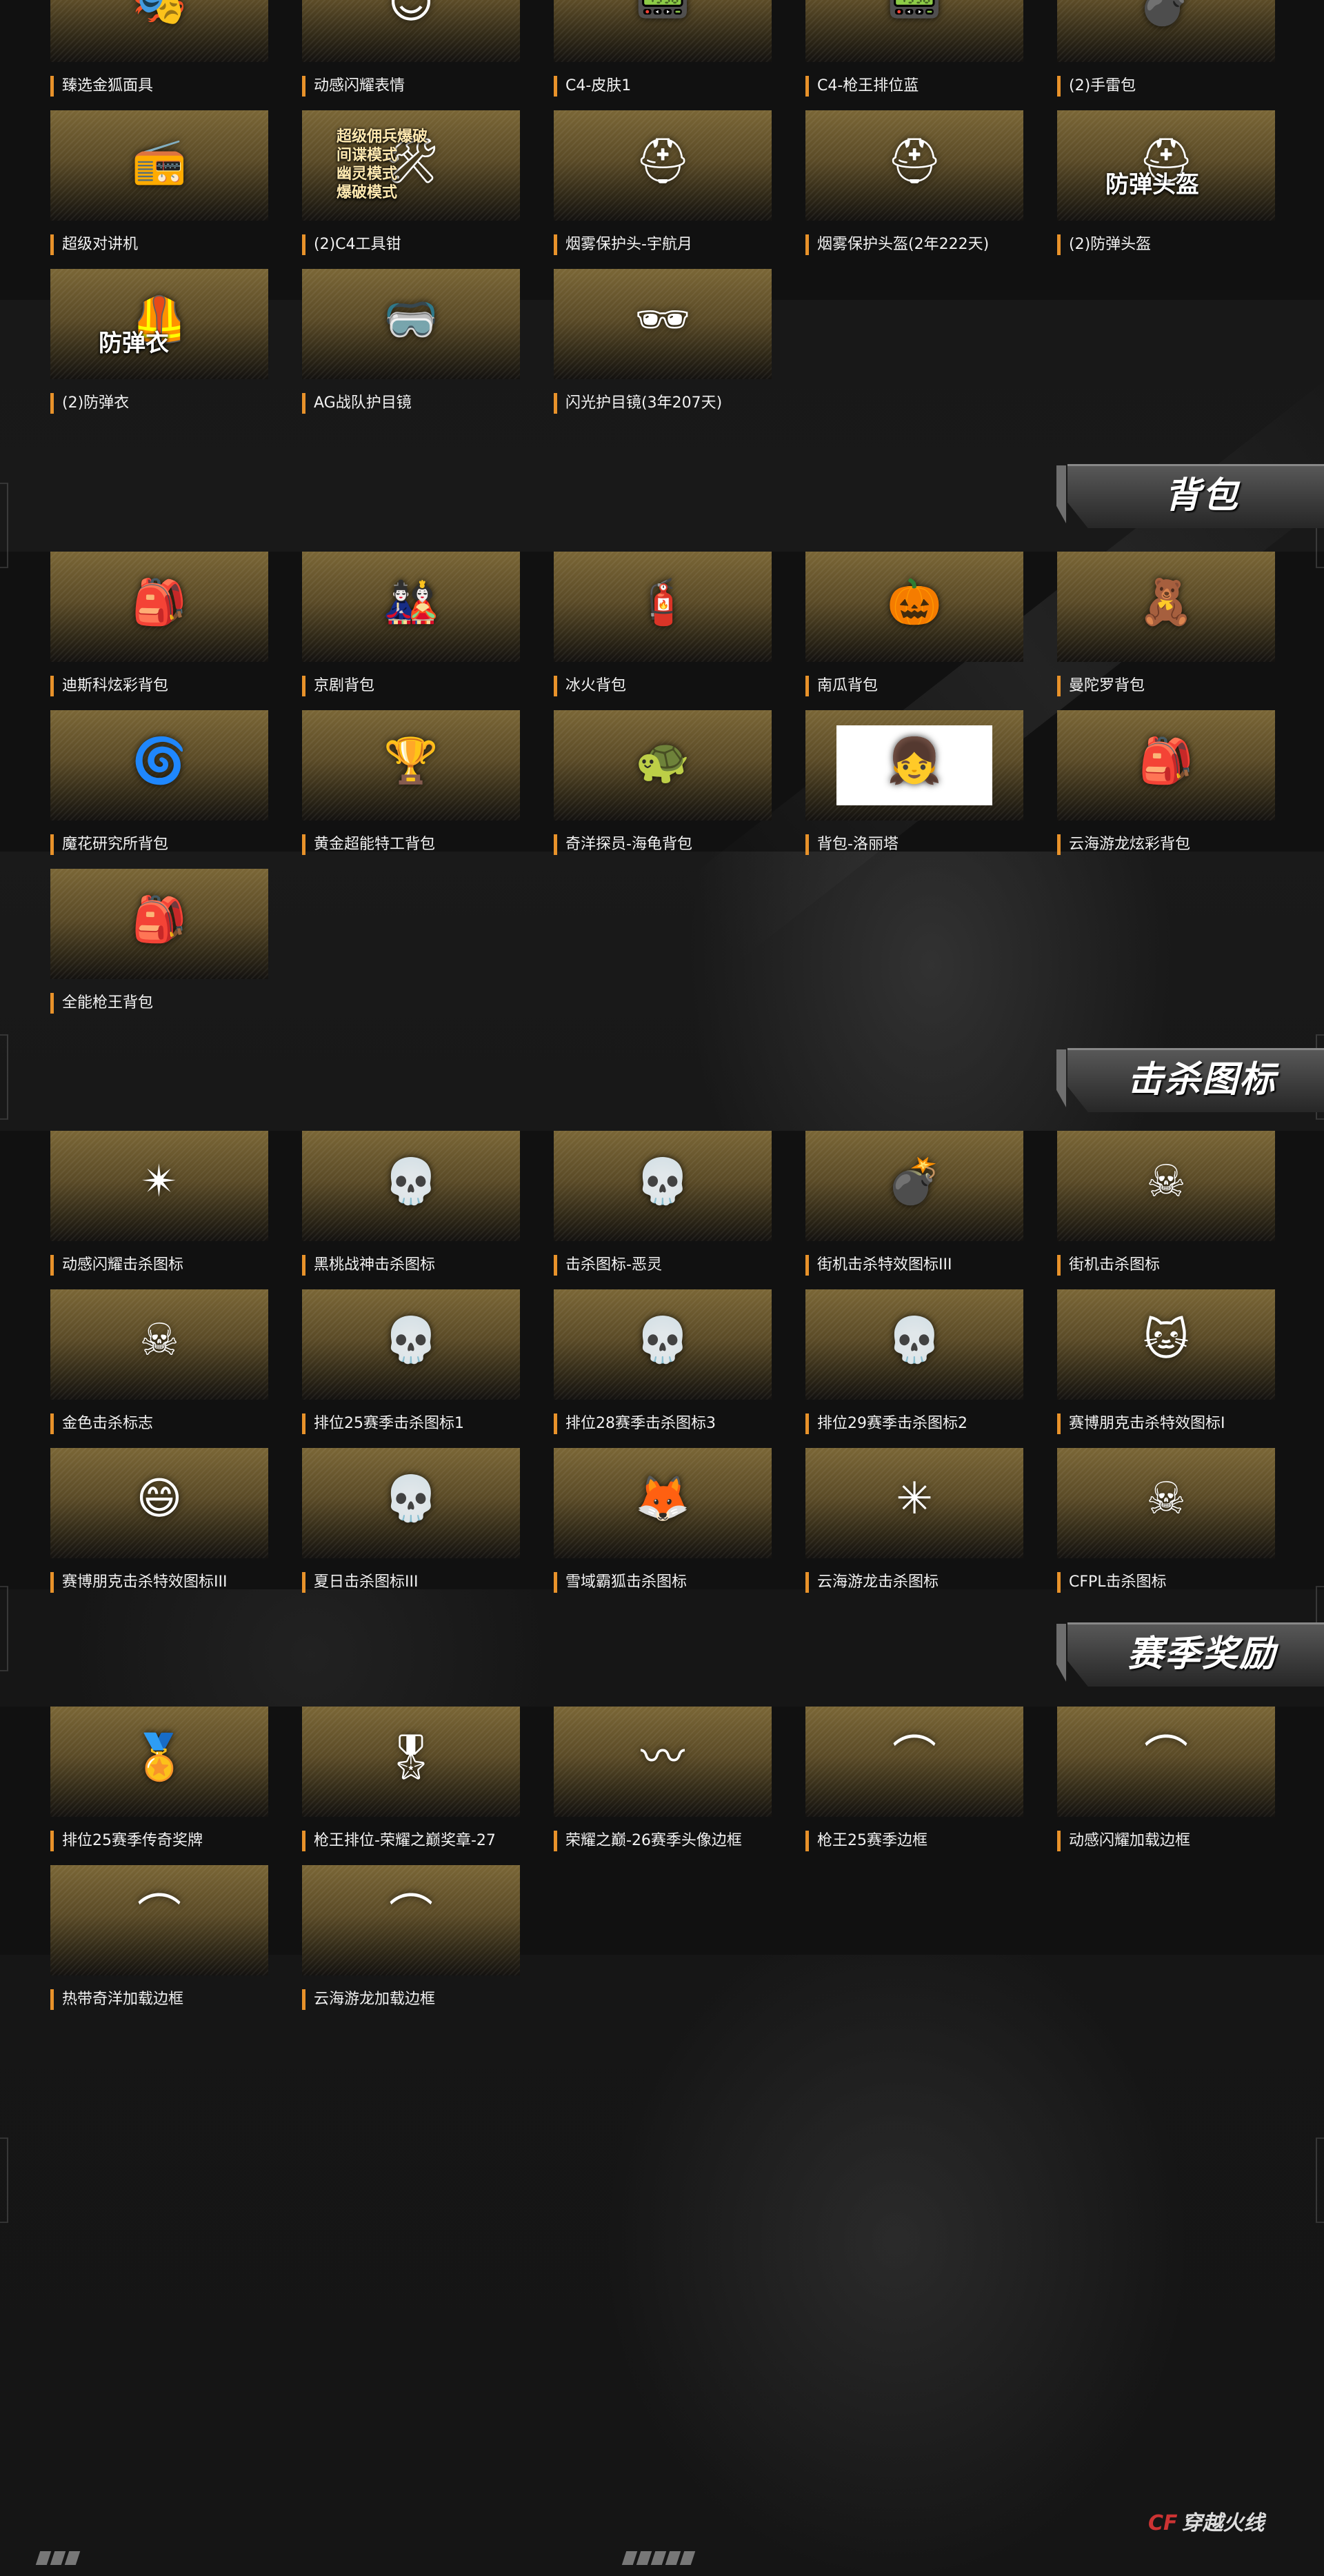 Image resolution: width=1324 pixels, height=2576 pixels. Describe the element at coordinates (1166, 1368) in the screenshot. I see `item-card: 🐱 赛博朋克击杀特效图标I` at that location.